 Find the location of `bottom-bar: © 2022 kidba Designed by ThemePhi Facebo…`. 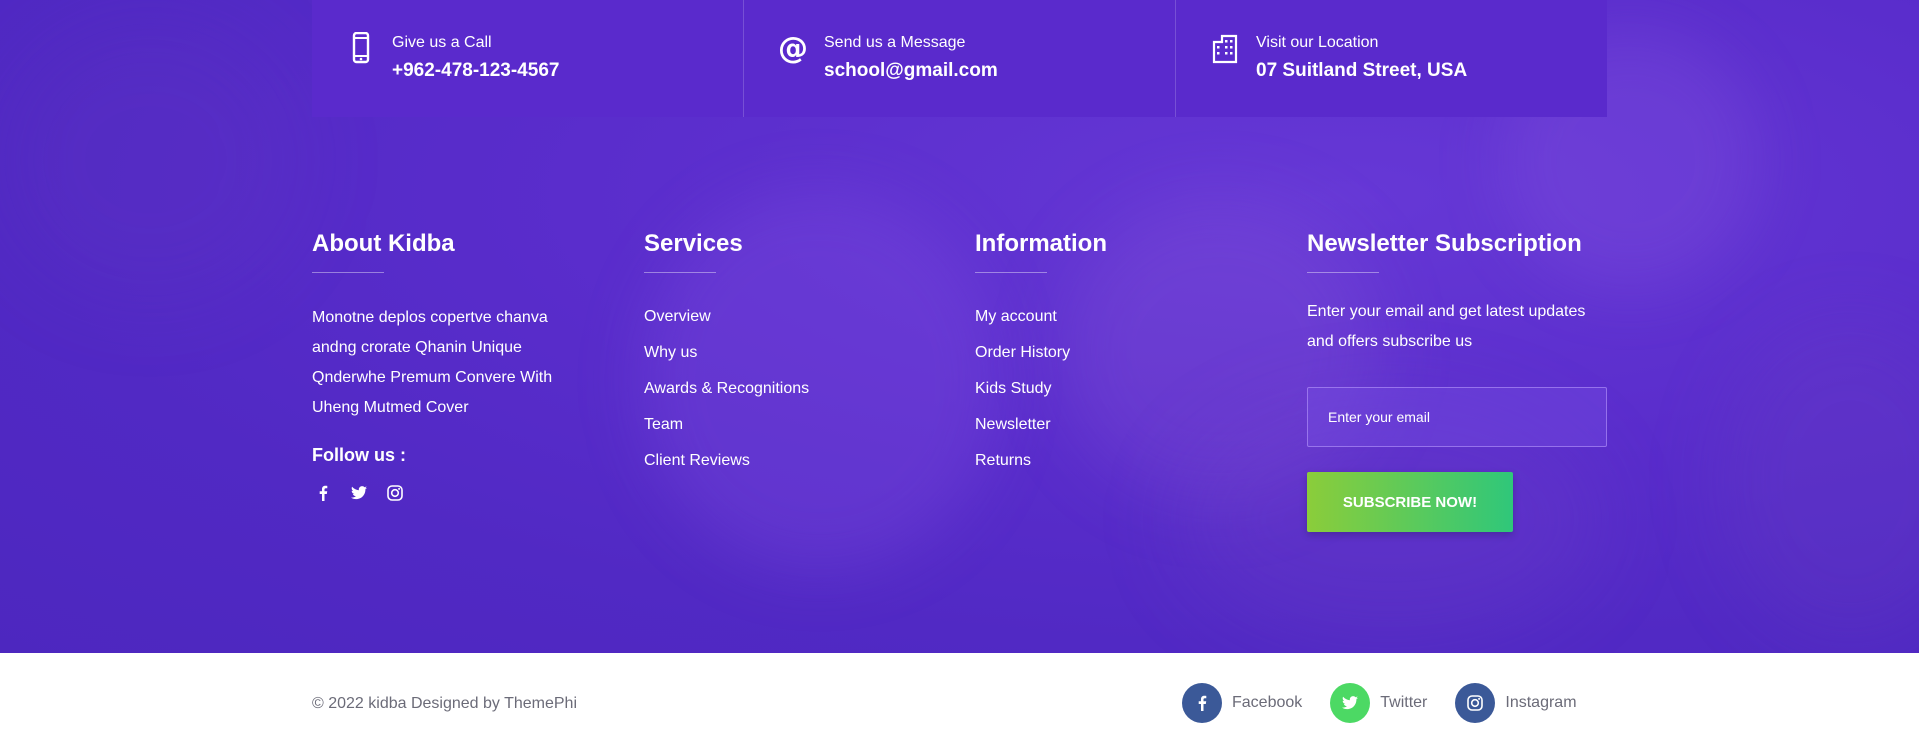

bottom-bar: © 2022 kidba Designed by ThemePhi Facebo… is located at coordinates (959, 702).